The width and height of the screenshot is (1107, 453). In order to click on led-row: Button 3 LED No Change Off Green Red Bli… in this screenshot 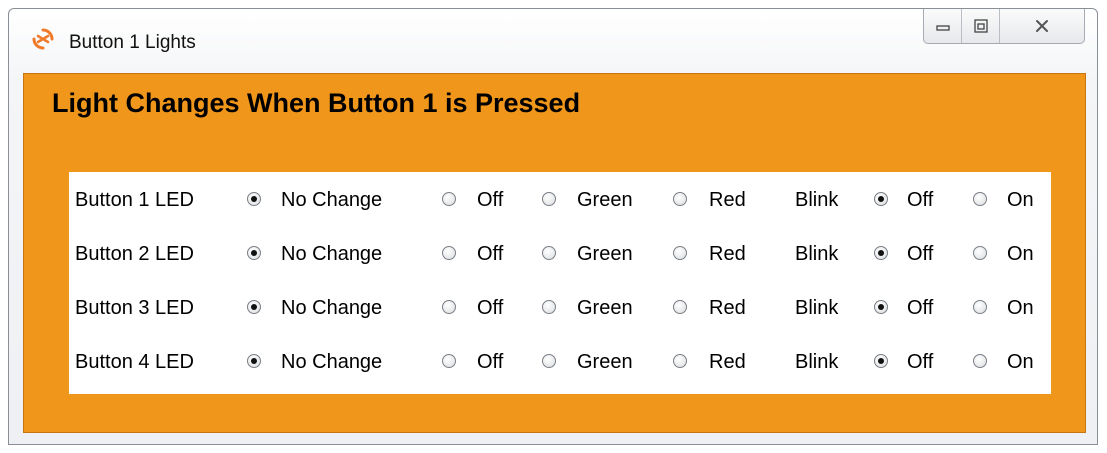, I will do `click(560, 308)`.